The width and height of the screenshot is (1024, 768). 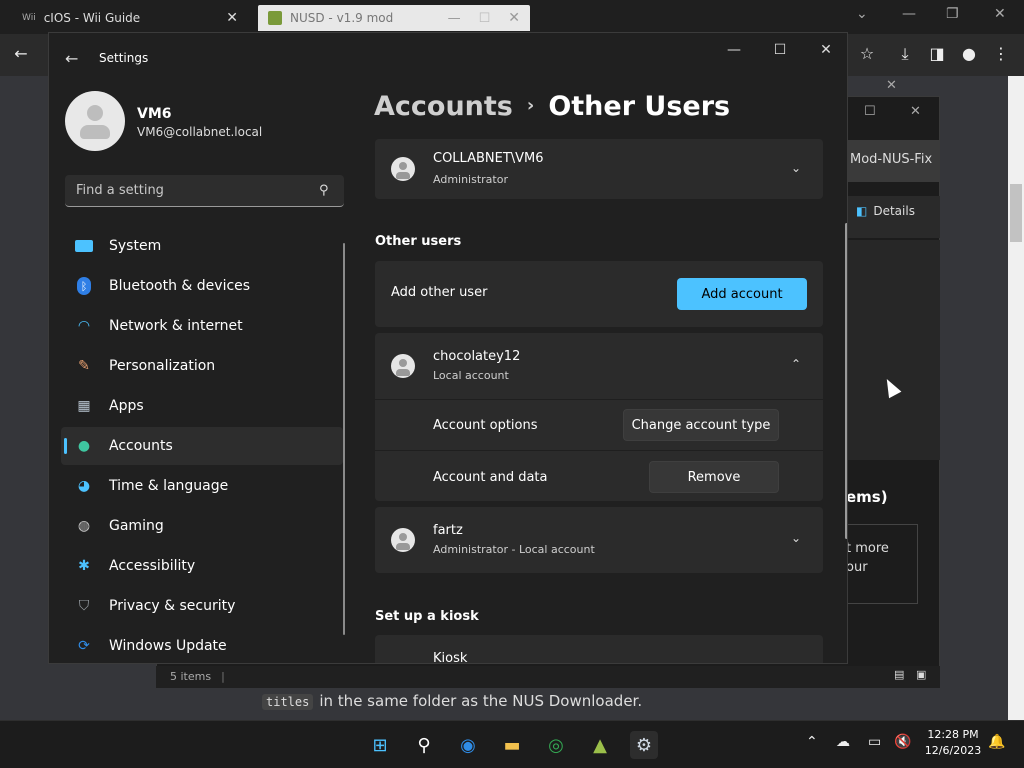 What do you see at coordinates (862, 14) in the screenshot?
I see `tab-search-icon: ⌄` at bounding box center [862, 14].